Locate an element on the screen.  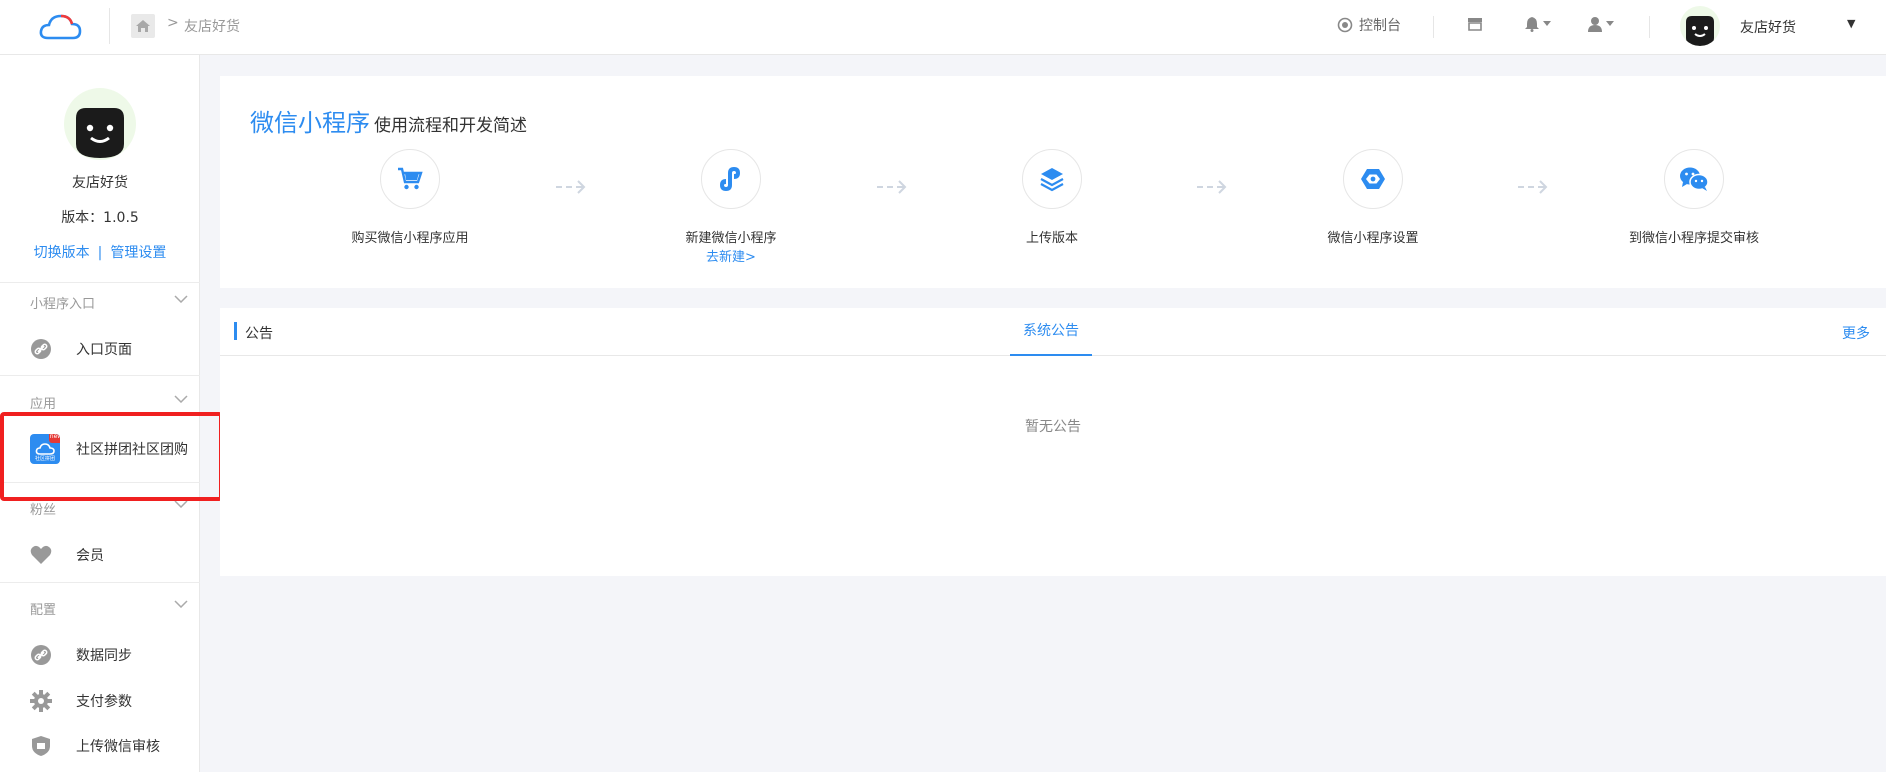
heart-icon is located at coordinates (41, 555).